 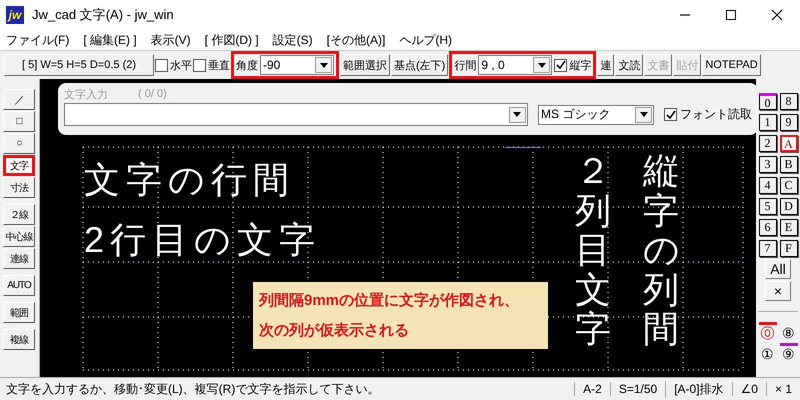 I want to click on checkbox-label: フォント読取, so click(x=716, y=114).